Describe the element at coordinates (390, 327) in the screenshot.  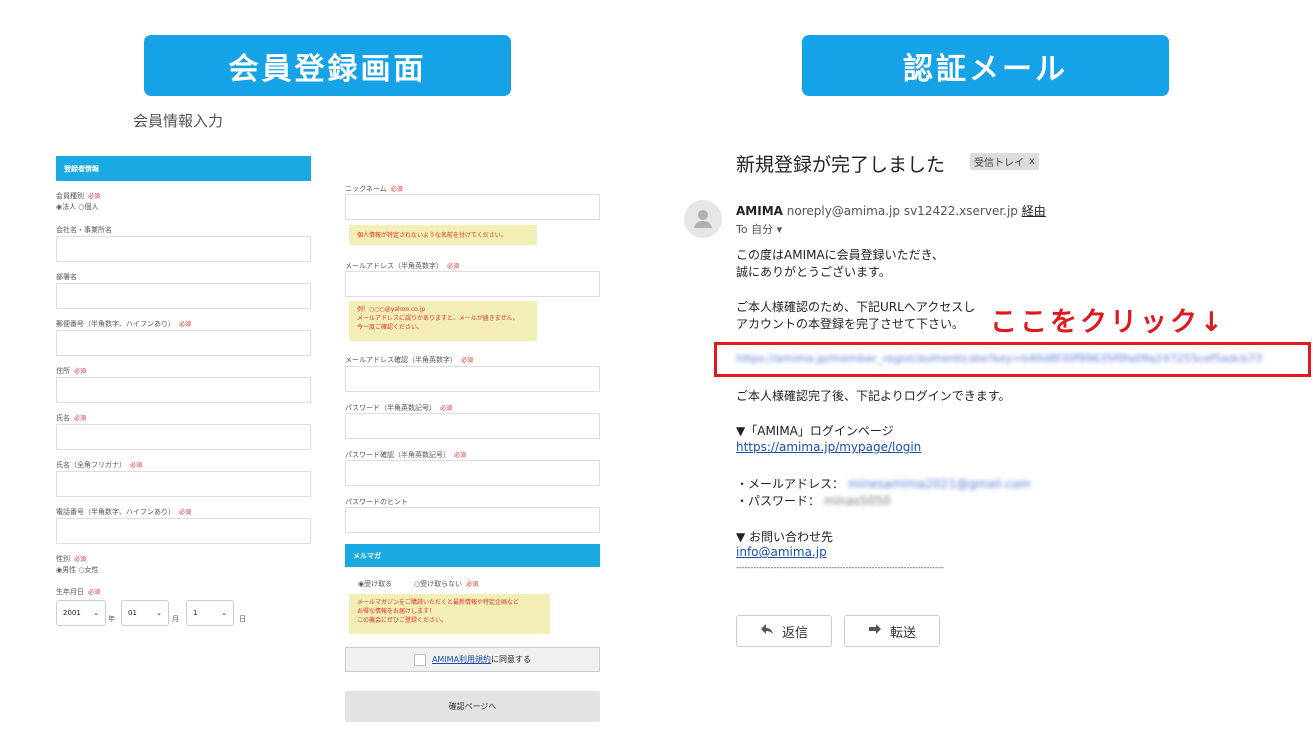
I see `email-note-line: 今一度ご確認ください。` at that location.